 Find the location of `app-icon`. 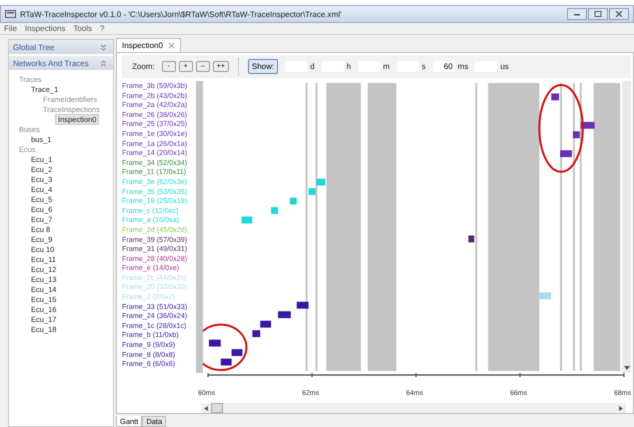

app-icon is located at coordinates (10, 14).